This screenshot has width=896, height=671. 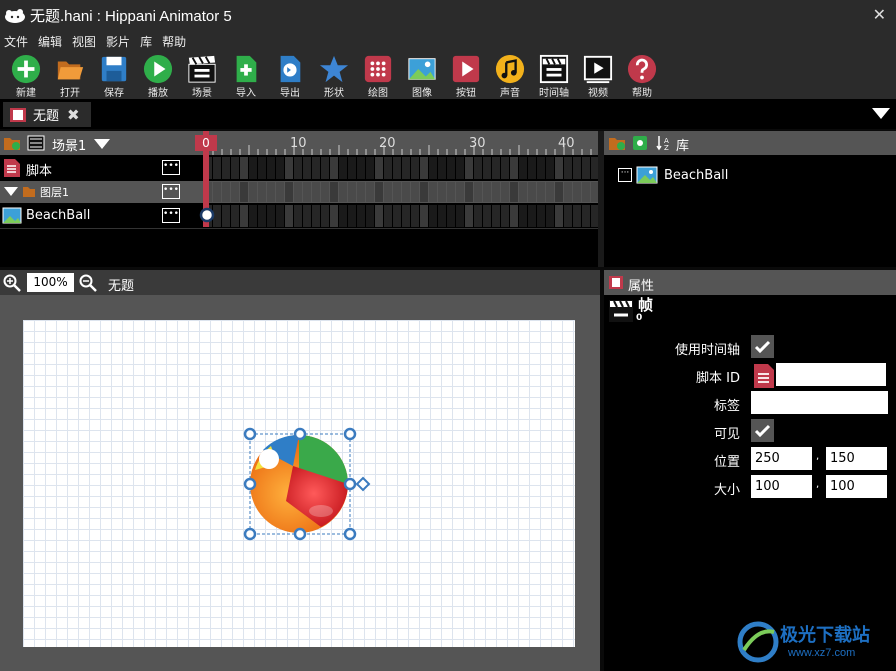 I want to click on tab-document-label: 无题, so click(x=46, y=116).